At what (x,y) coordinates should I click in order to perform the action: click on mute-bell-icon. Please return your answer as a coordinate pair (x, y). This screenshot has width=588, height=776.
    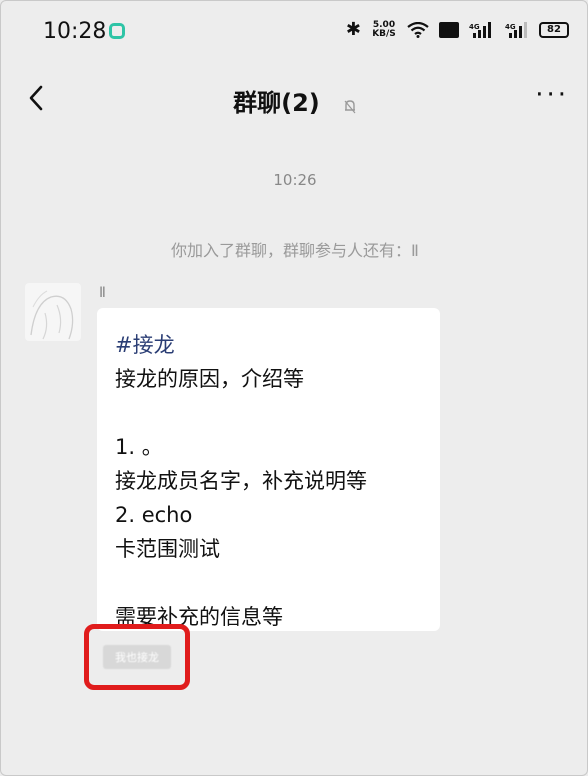
    Looking at the image, I should click on (350, 107).